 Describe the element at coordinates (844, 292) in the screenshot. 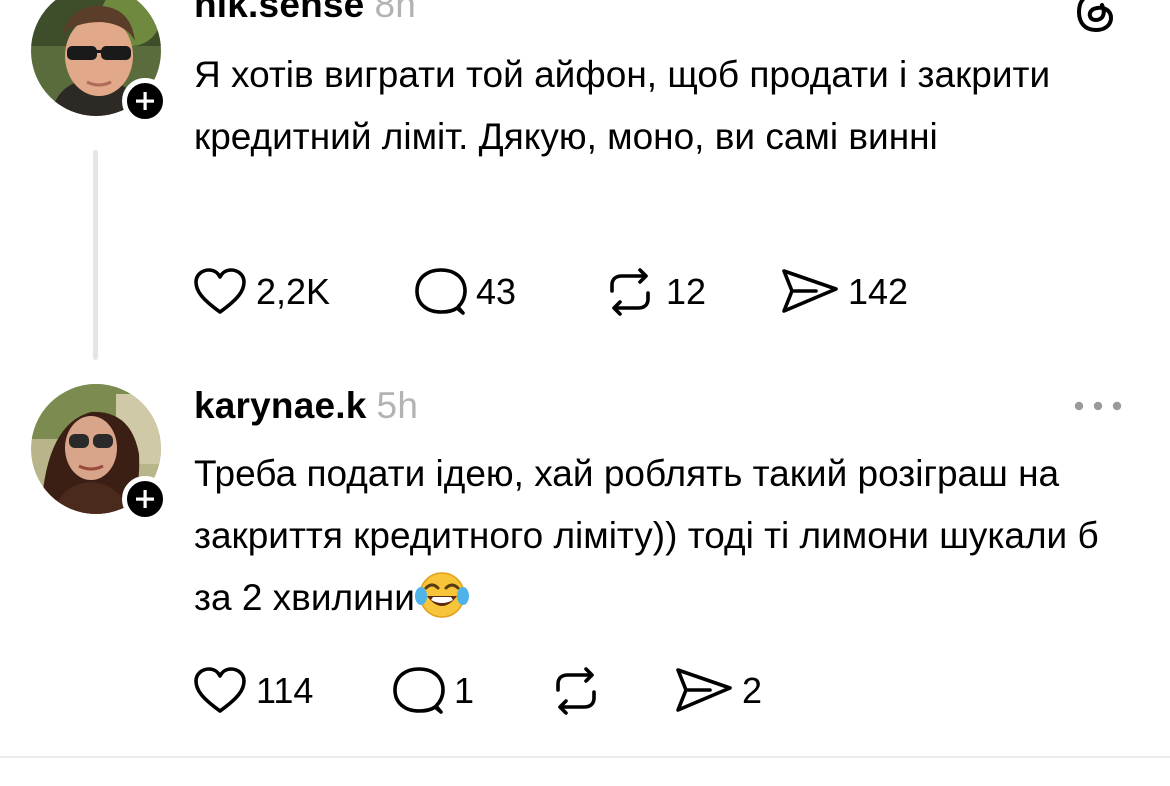

I see `share-button: 142` at that location.